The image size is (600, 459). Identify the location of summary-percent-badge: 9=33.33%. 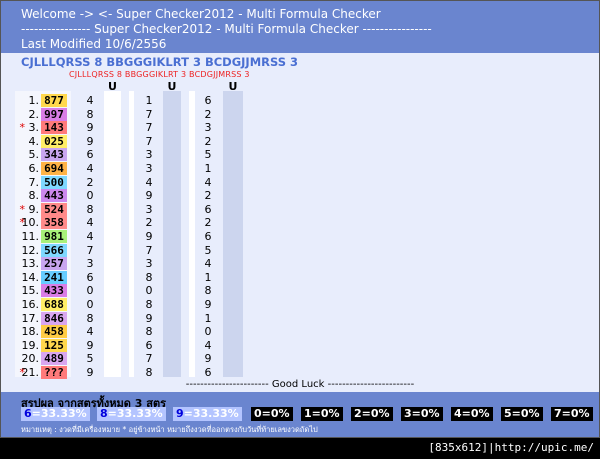
(207, 414).